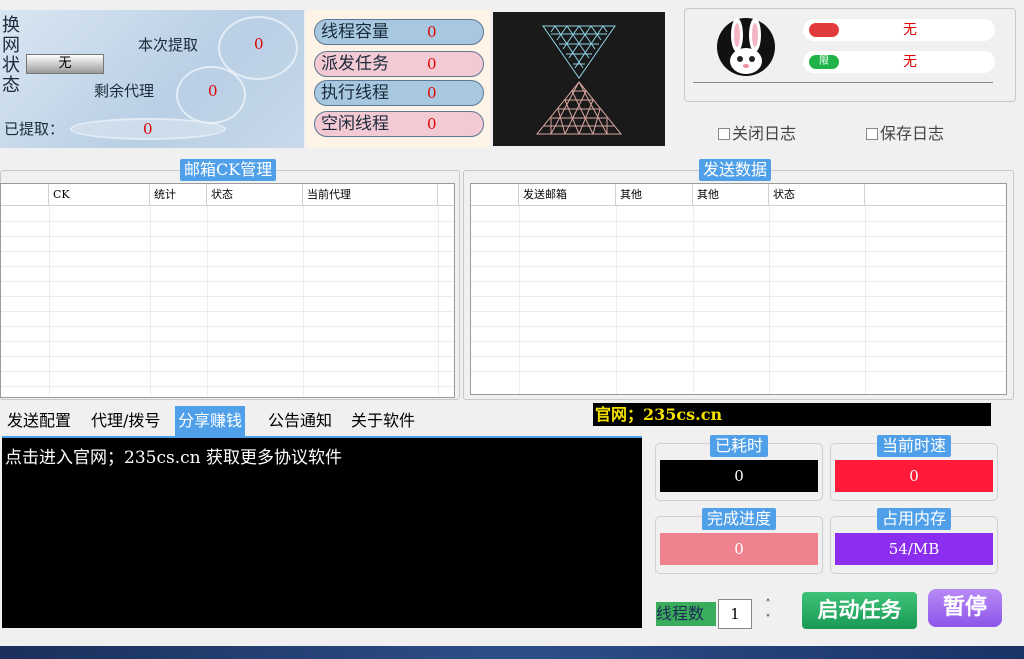 This screenshot has height=659, width=1024. Describe the element at coordinates (768, 619) in the screenshot. I see `chevron-down-icon: ˅` at that location.